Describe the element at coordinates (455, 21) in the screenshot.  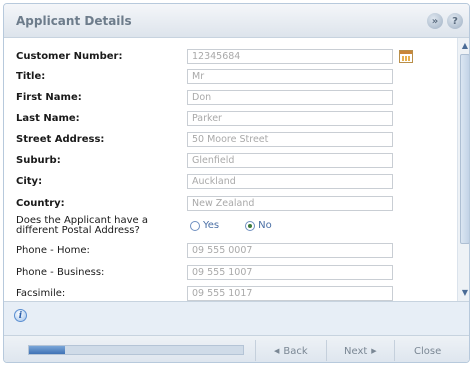
I see `question-icon: ?` at that location.